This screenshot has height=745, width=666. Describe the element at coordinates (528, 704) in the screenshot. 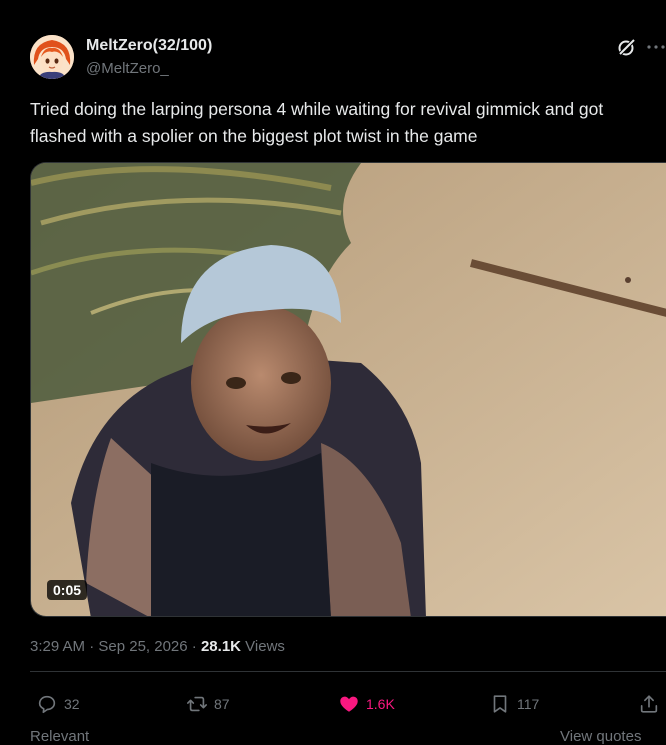

I see `bookmark-count: 117` at that location.